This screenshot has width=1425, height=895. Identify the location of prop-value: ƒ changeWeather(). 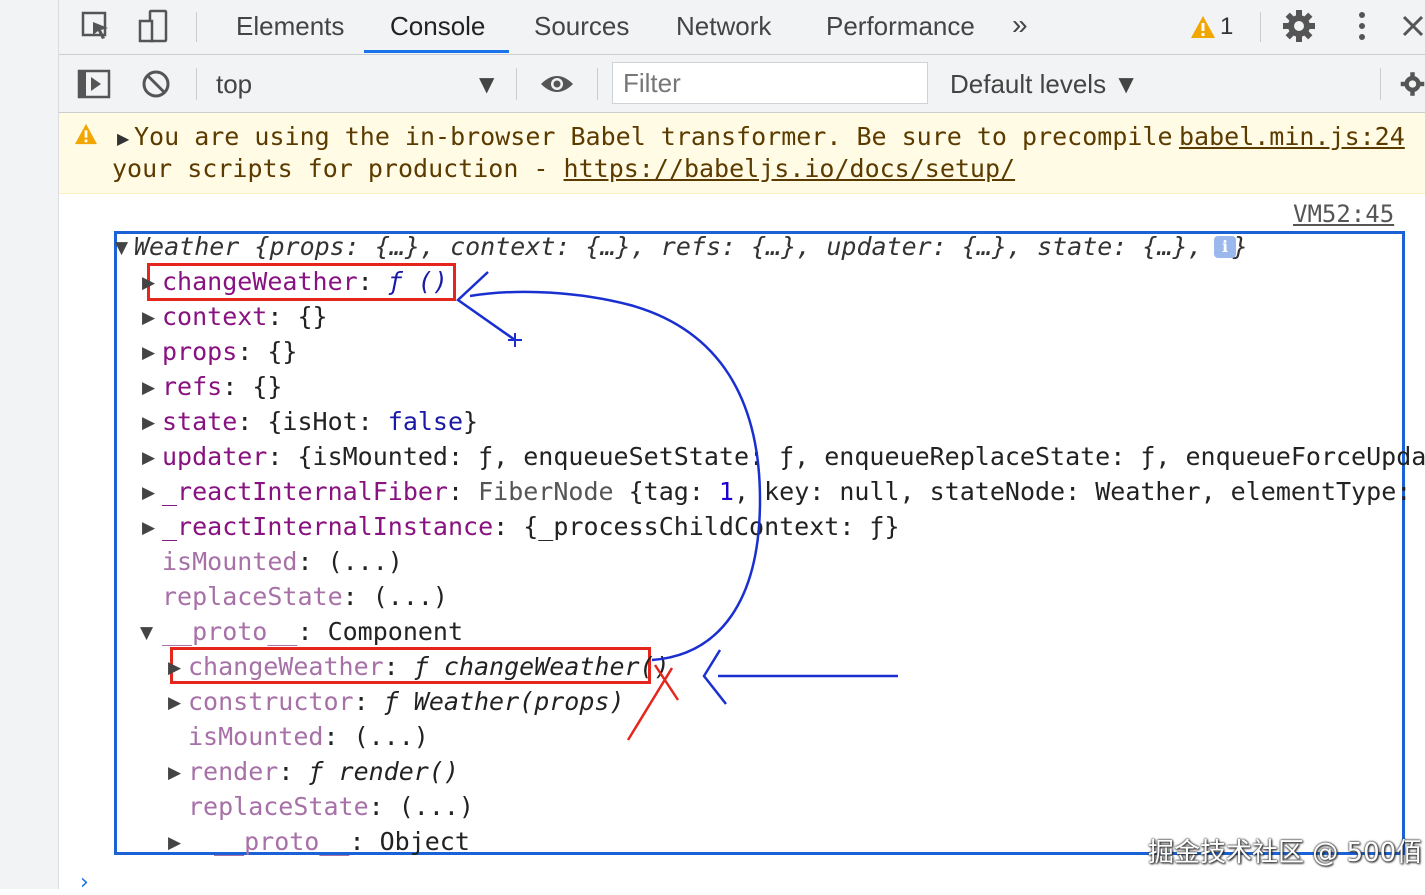
(541, 666).